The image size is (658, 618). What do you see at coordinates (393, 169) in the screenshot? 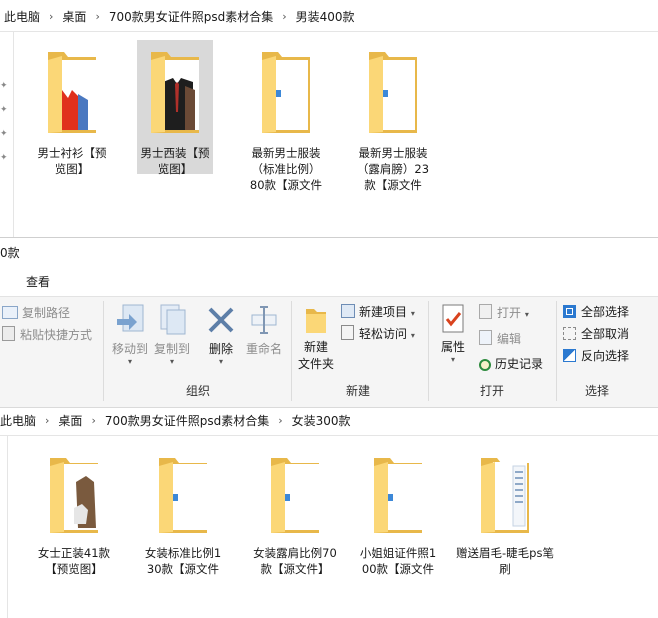
I see `folder-label: 最新男士服装（露肩膀）23款【源文件` at bounding box center [393, 169].